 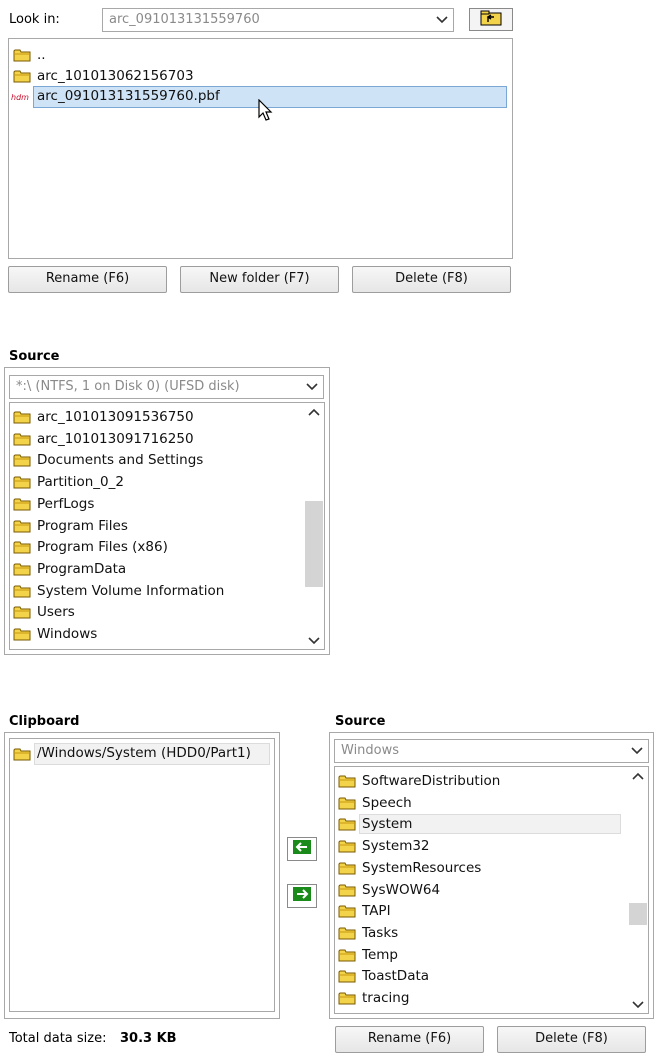 What do you see at coordinates (34, 19) in the screenshot?
I see `look-in-label: Look in:` at bounding box center [34, 19].